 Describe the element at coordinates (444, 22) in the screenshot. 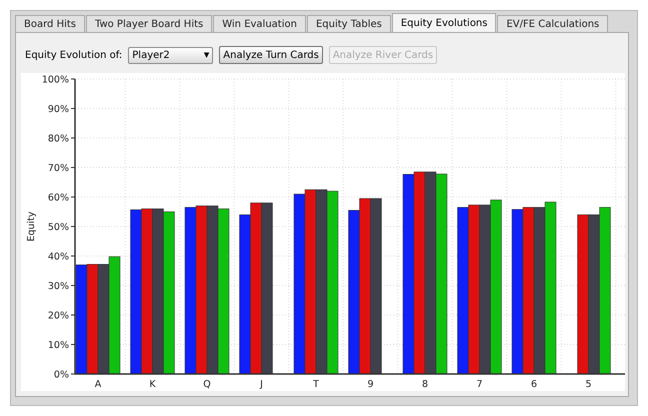

I see `tab: Equity Evolutions` at that location.